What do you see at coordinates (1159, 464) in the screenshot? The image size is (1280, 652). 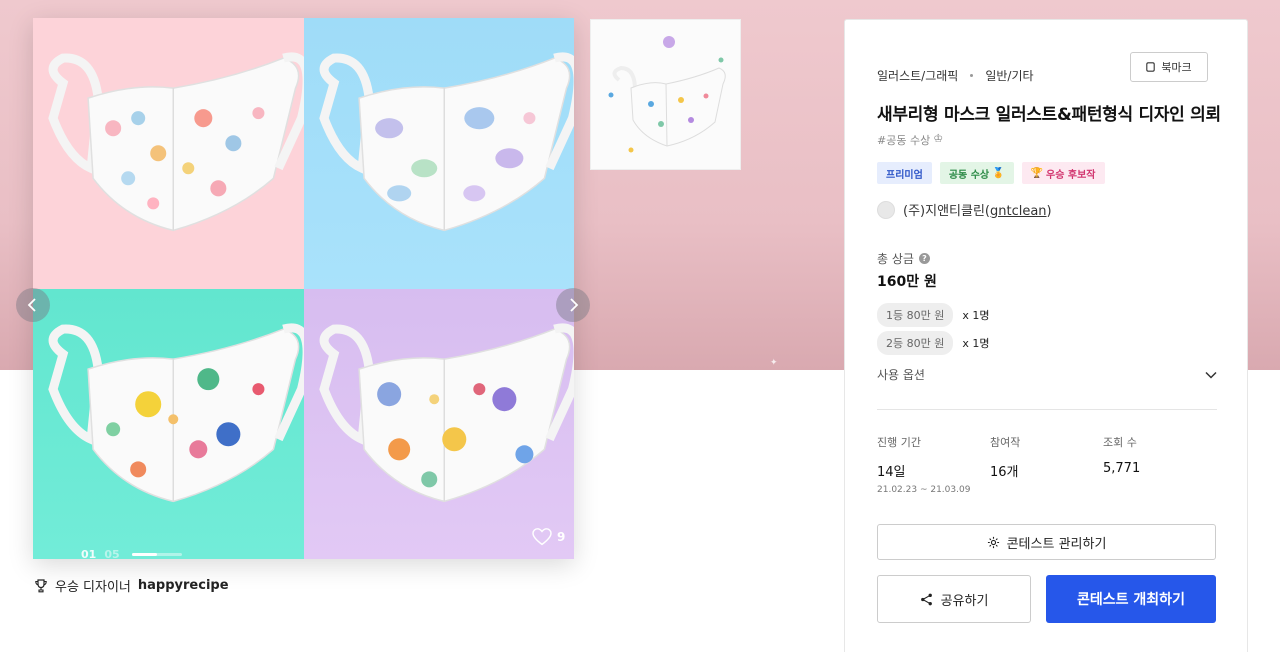 I see `stat-views: 조회 수 5,771` at bounding box center [1159, 464].